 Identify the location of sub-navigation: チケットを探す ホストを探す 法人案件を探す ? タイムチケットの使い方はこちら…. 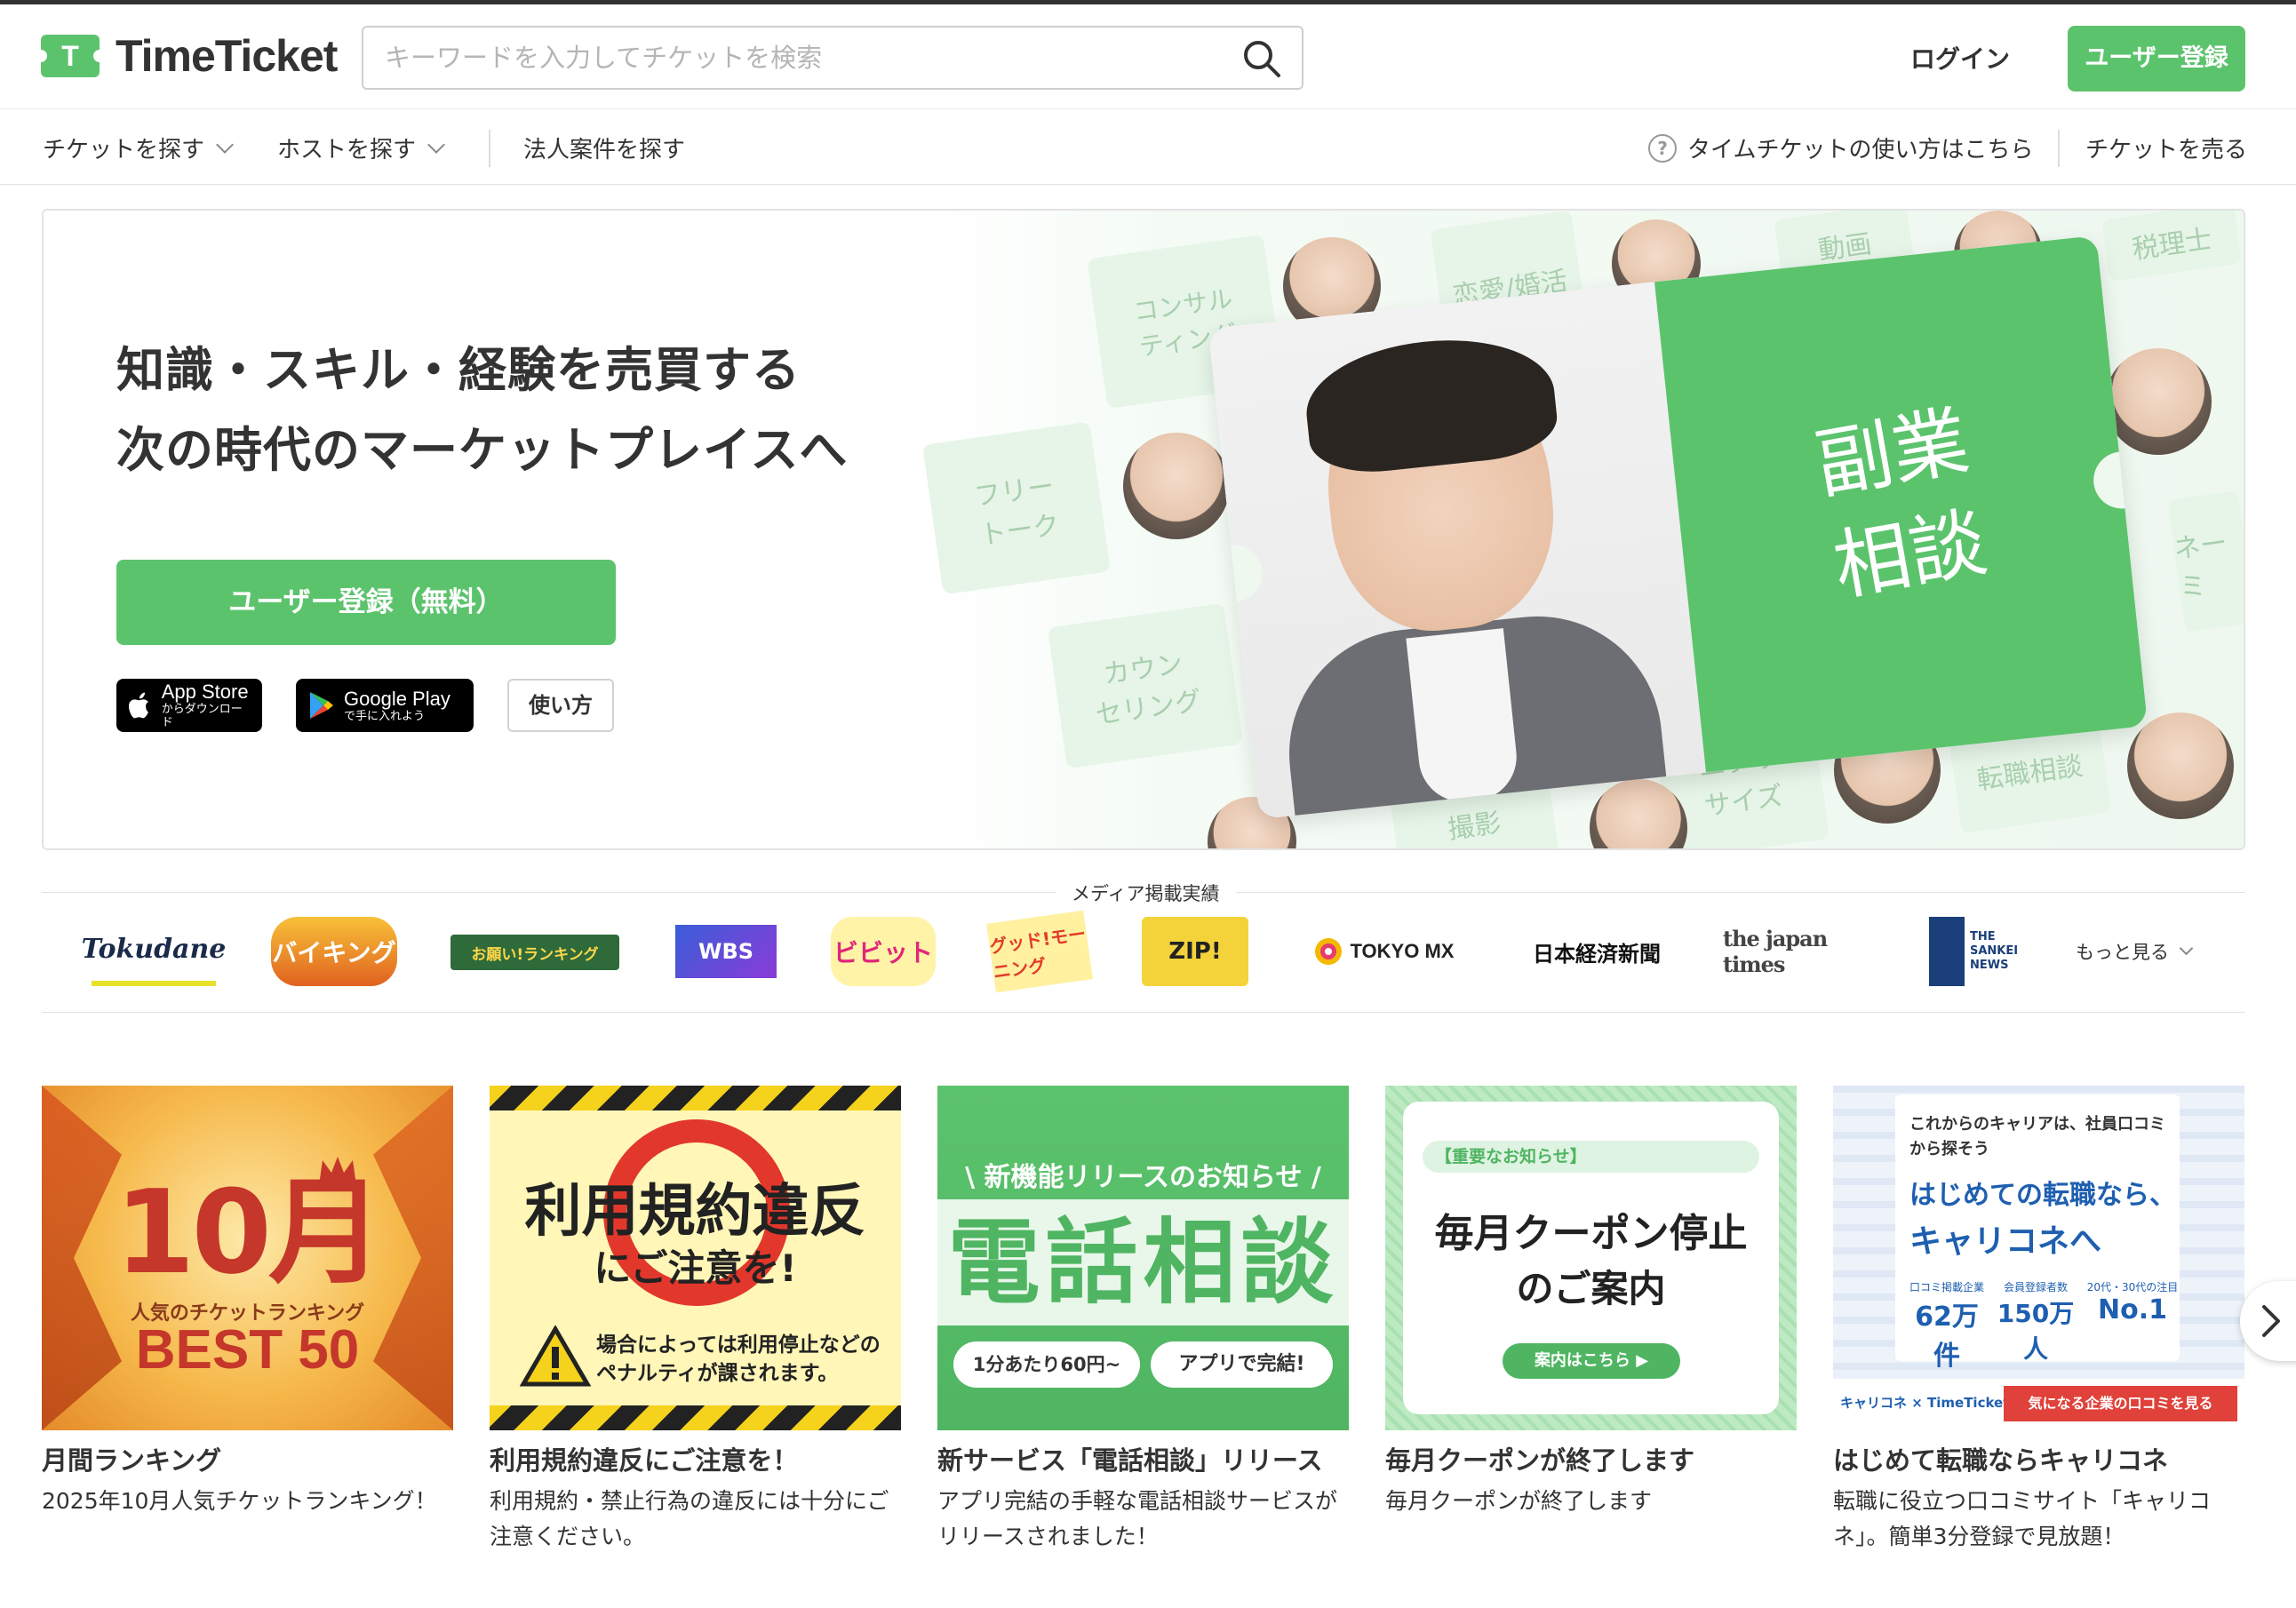
(1148, 147).